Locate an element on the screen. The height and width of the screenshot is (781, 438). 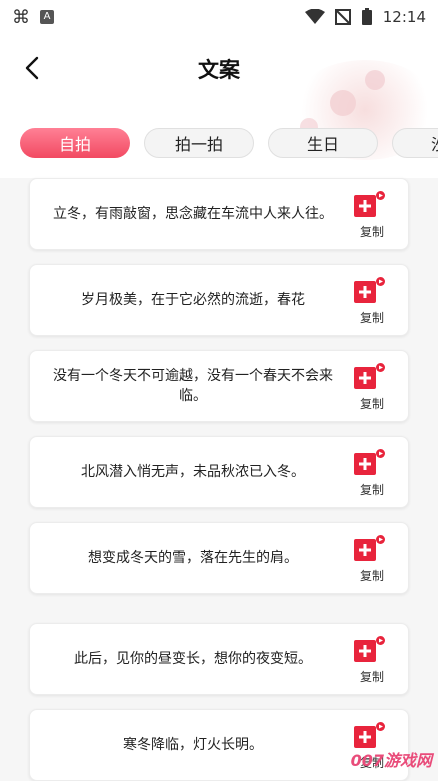
caption-text: 此后，见你的昼变长，想你的夜变短。 is located at coordinates (193, 659).